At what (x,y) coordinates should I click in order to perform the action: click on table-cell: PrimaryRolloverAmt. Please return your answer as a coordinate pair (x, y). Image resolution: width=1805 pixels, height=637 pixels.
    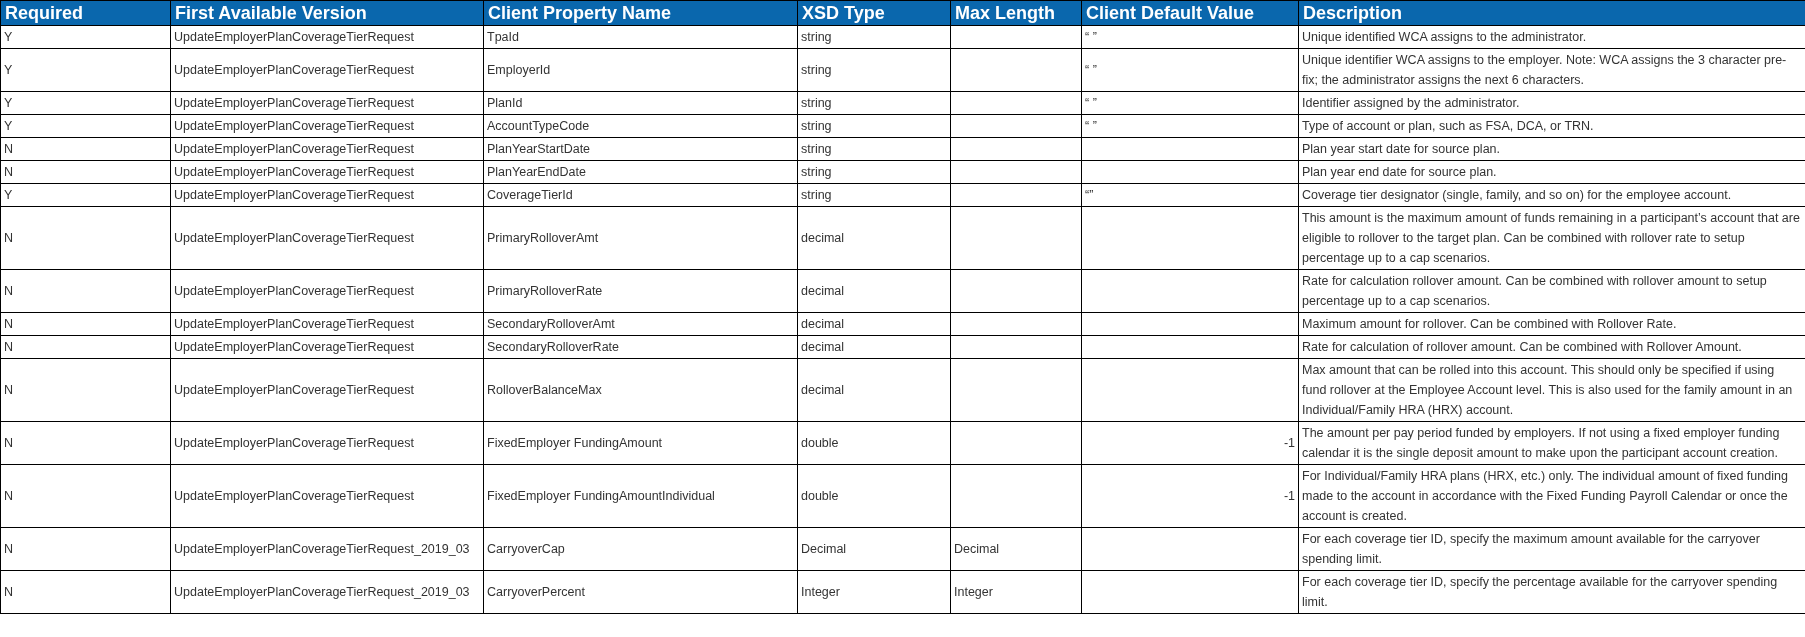
    Looking at the image, I should click on (640, 238).